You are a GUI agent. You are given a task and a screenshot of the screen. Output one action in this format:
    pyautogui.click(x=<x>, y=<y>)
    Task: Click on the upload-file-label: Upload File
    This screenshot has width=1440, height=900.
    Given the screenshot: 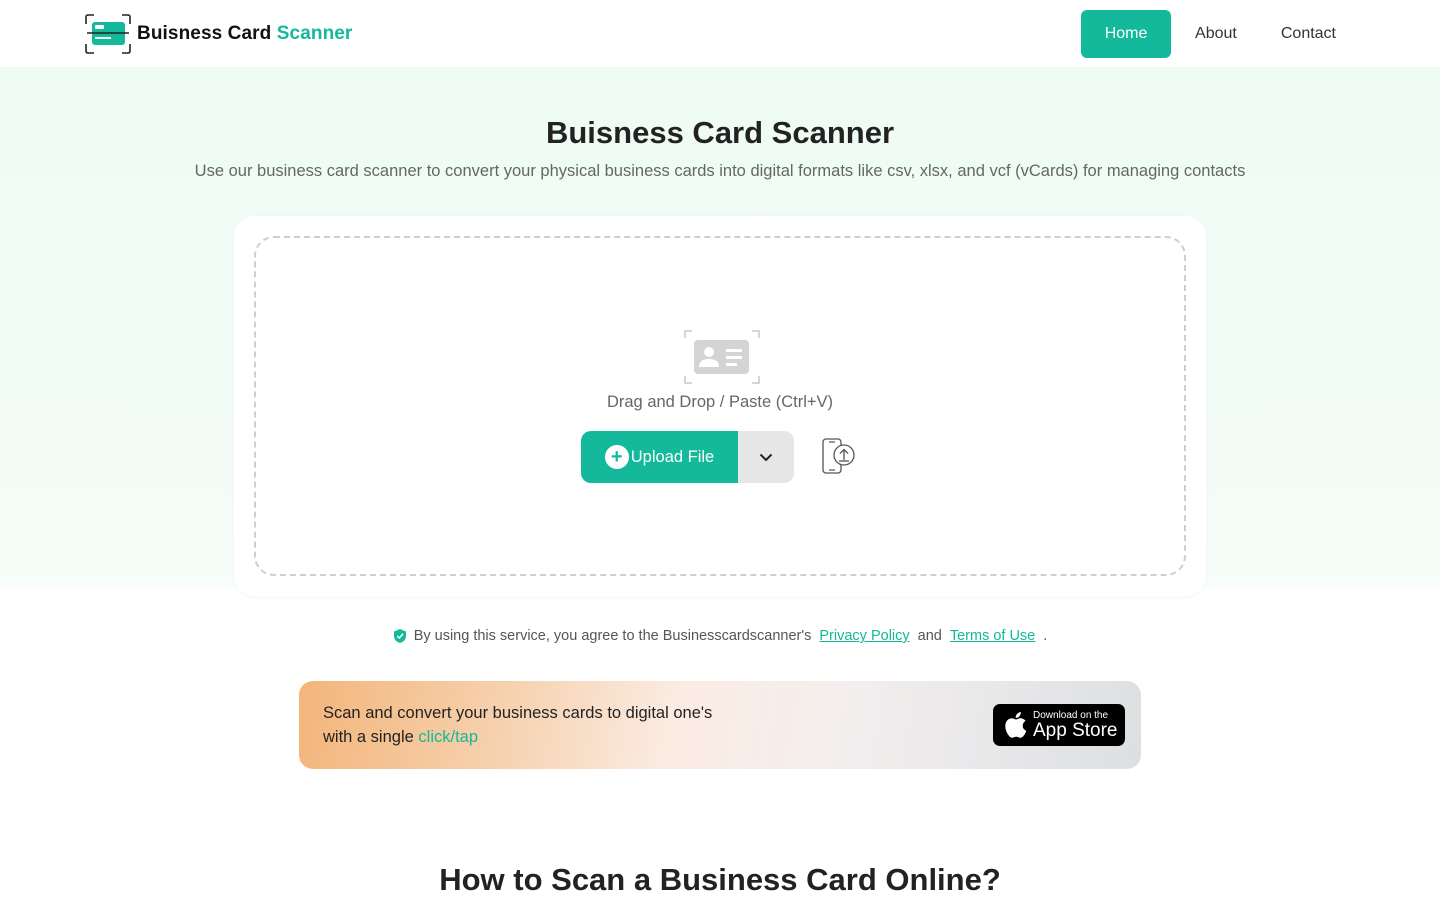 What is the action you would take?
    pyautogui.click(x=672, y=456)
    